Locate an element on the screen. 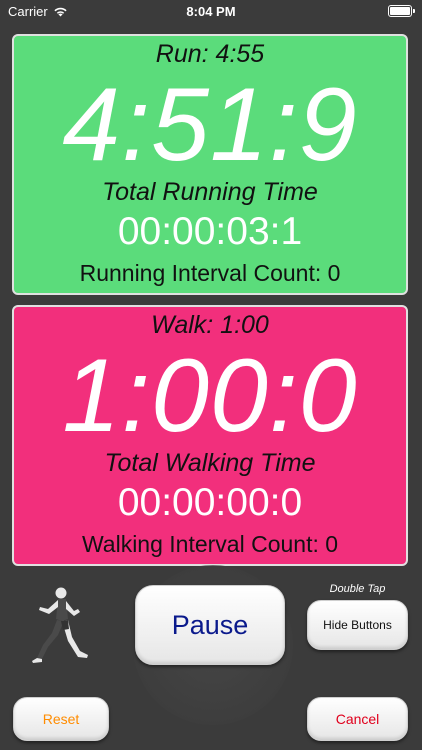 This screenshot has width=422, height=750. walking-interval-count: Walking Interval Count: 0 is located at coordinates (210, 544).